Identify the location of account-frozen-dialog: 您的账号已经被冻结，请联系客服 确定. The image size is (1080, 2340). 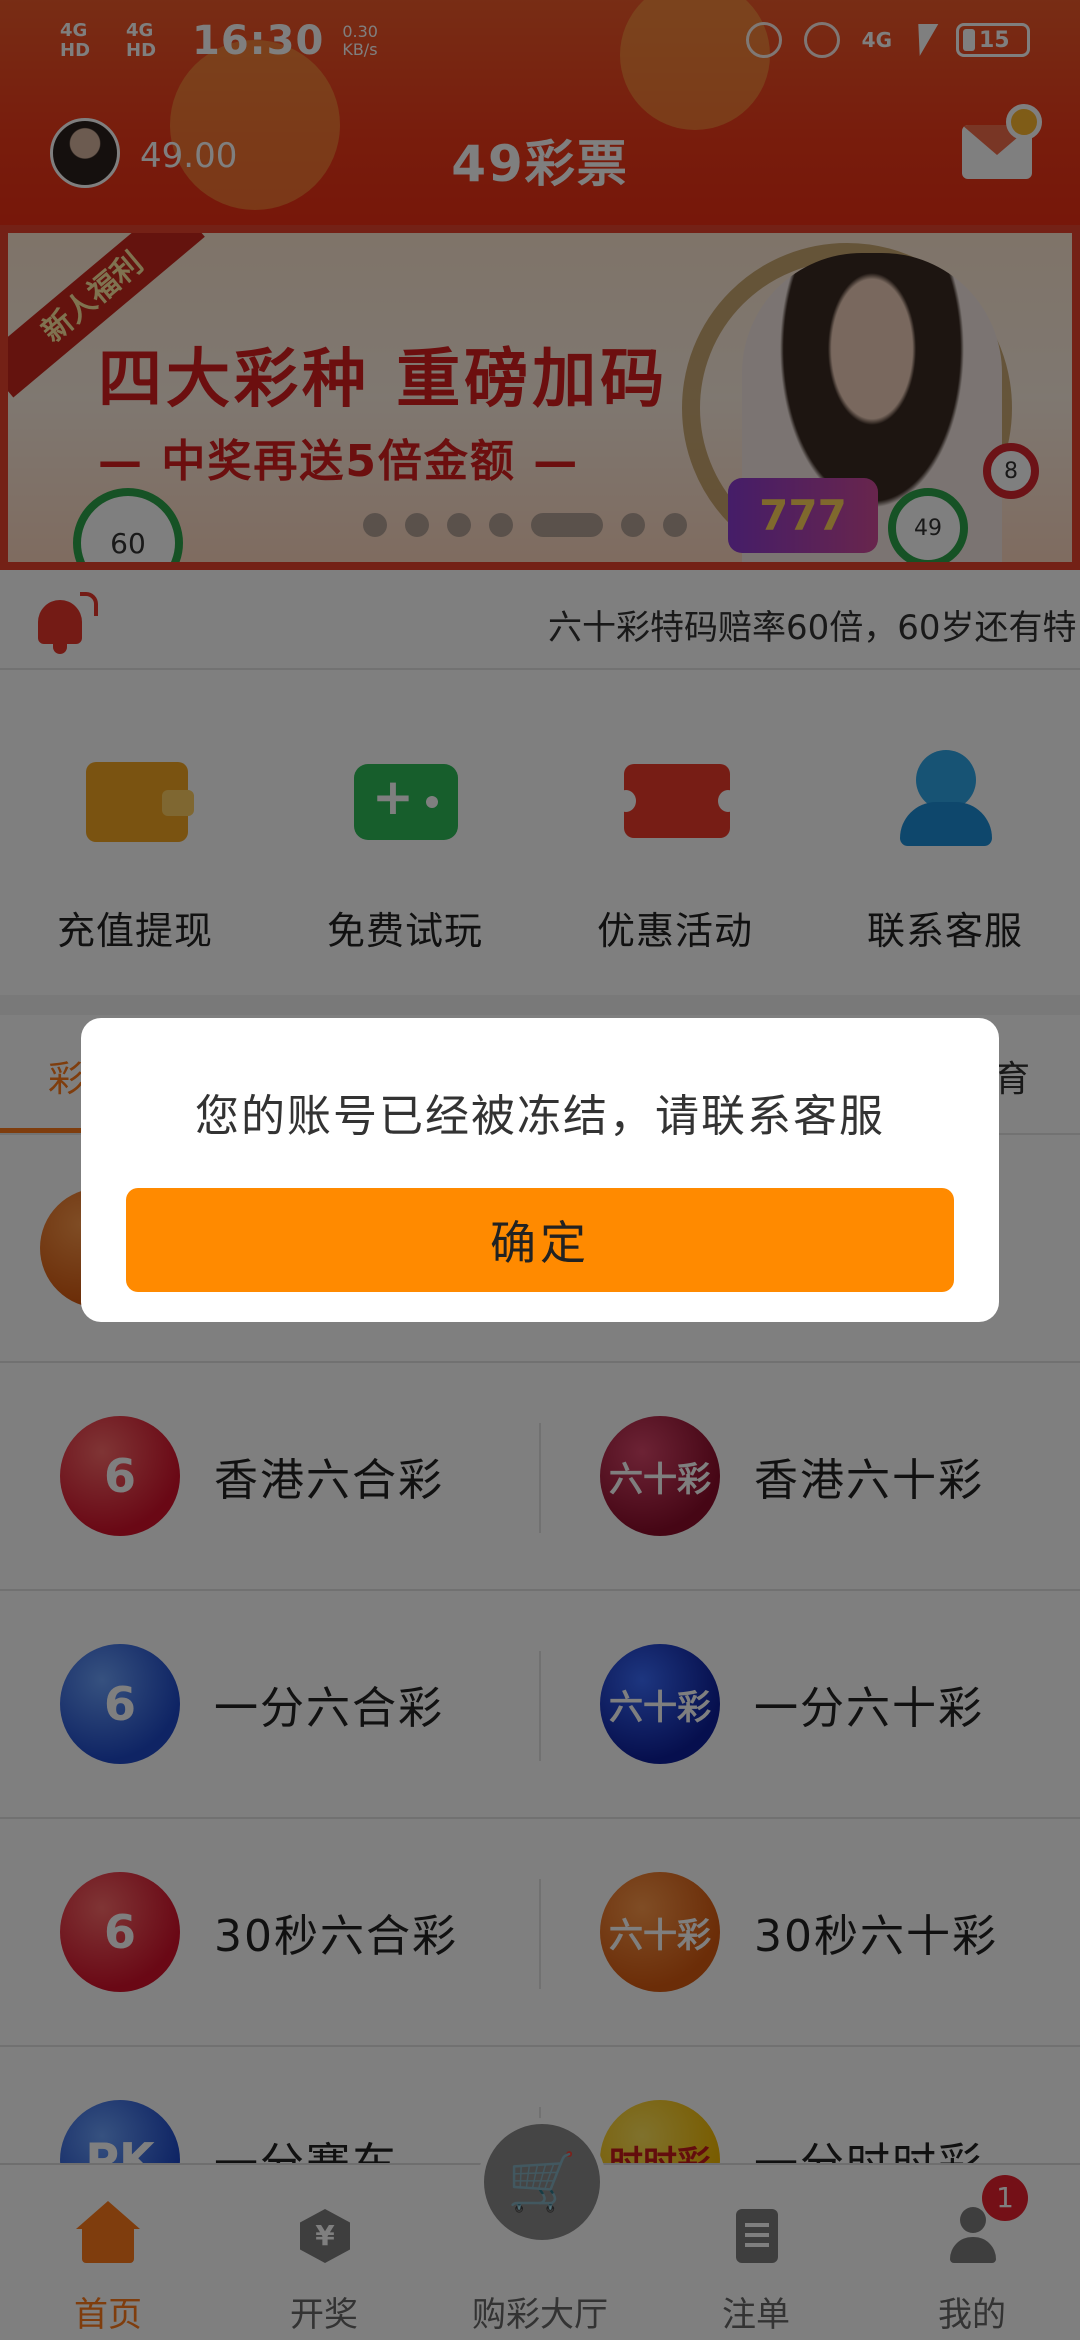
(540, 1170).